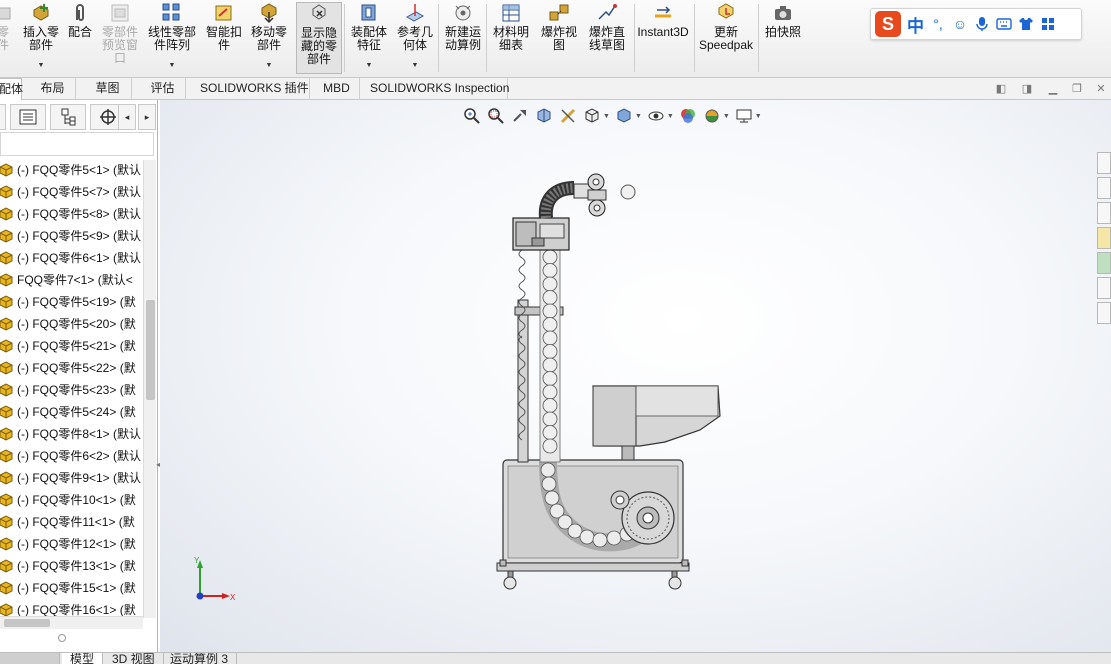 The image size is (1111, 664). I want to click on close-icon: ✕, so click(1101, 89).